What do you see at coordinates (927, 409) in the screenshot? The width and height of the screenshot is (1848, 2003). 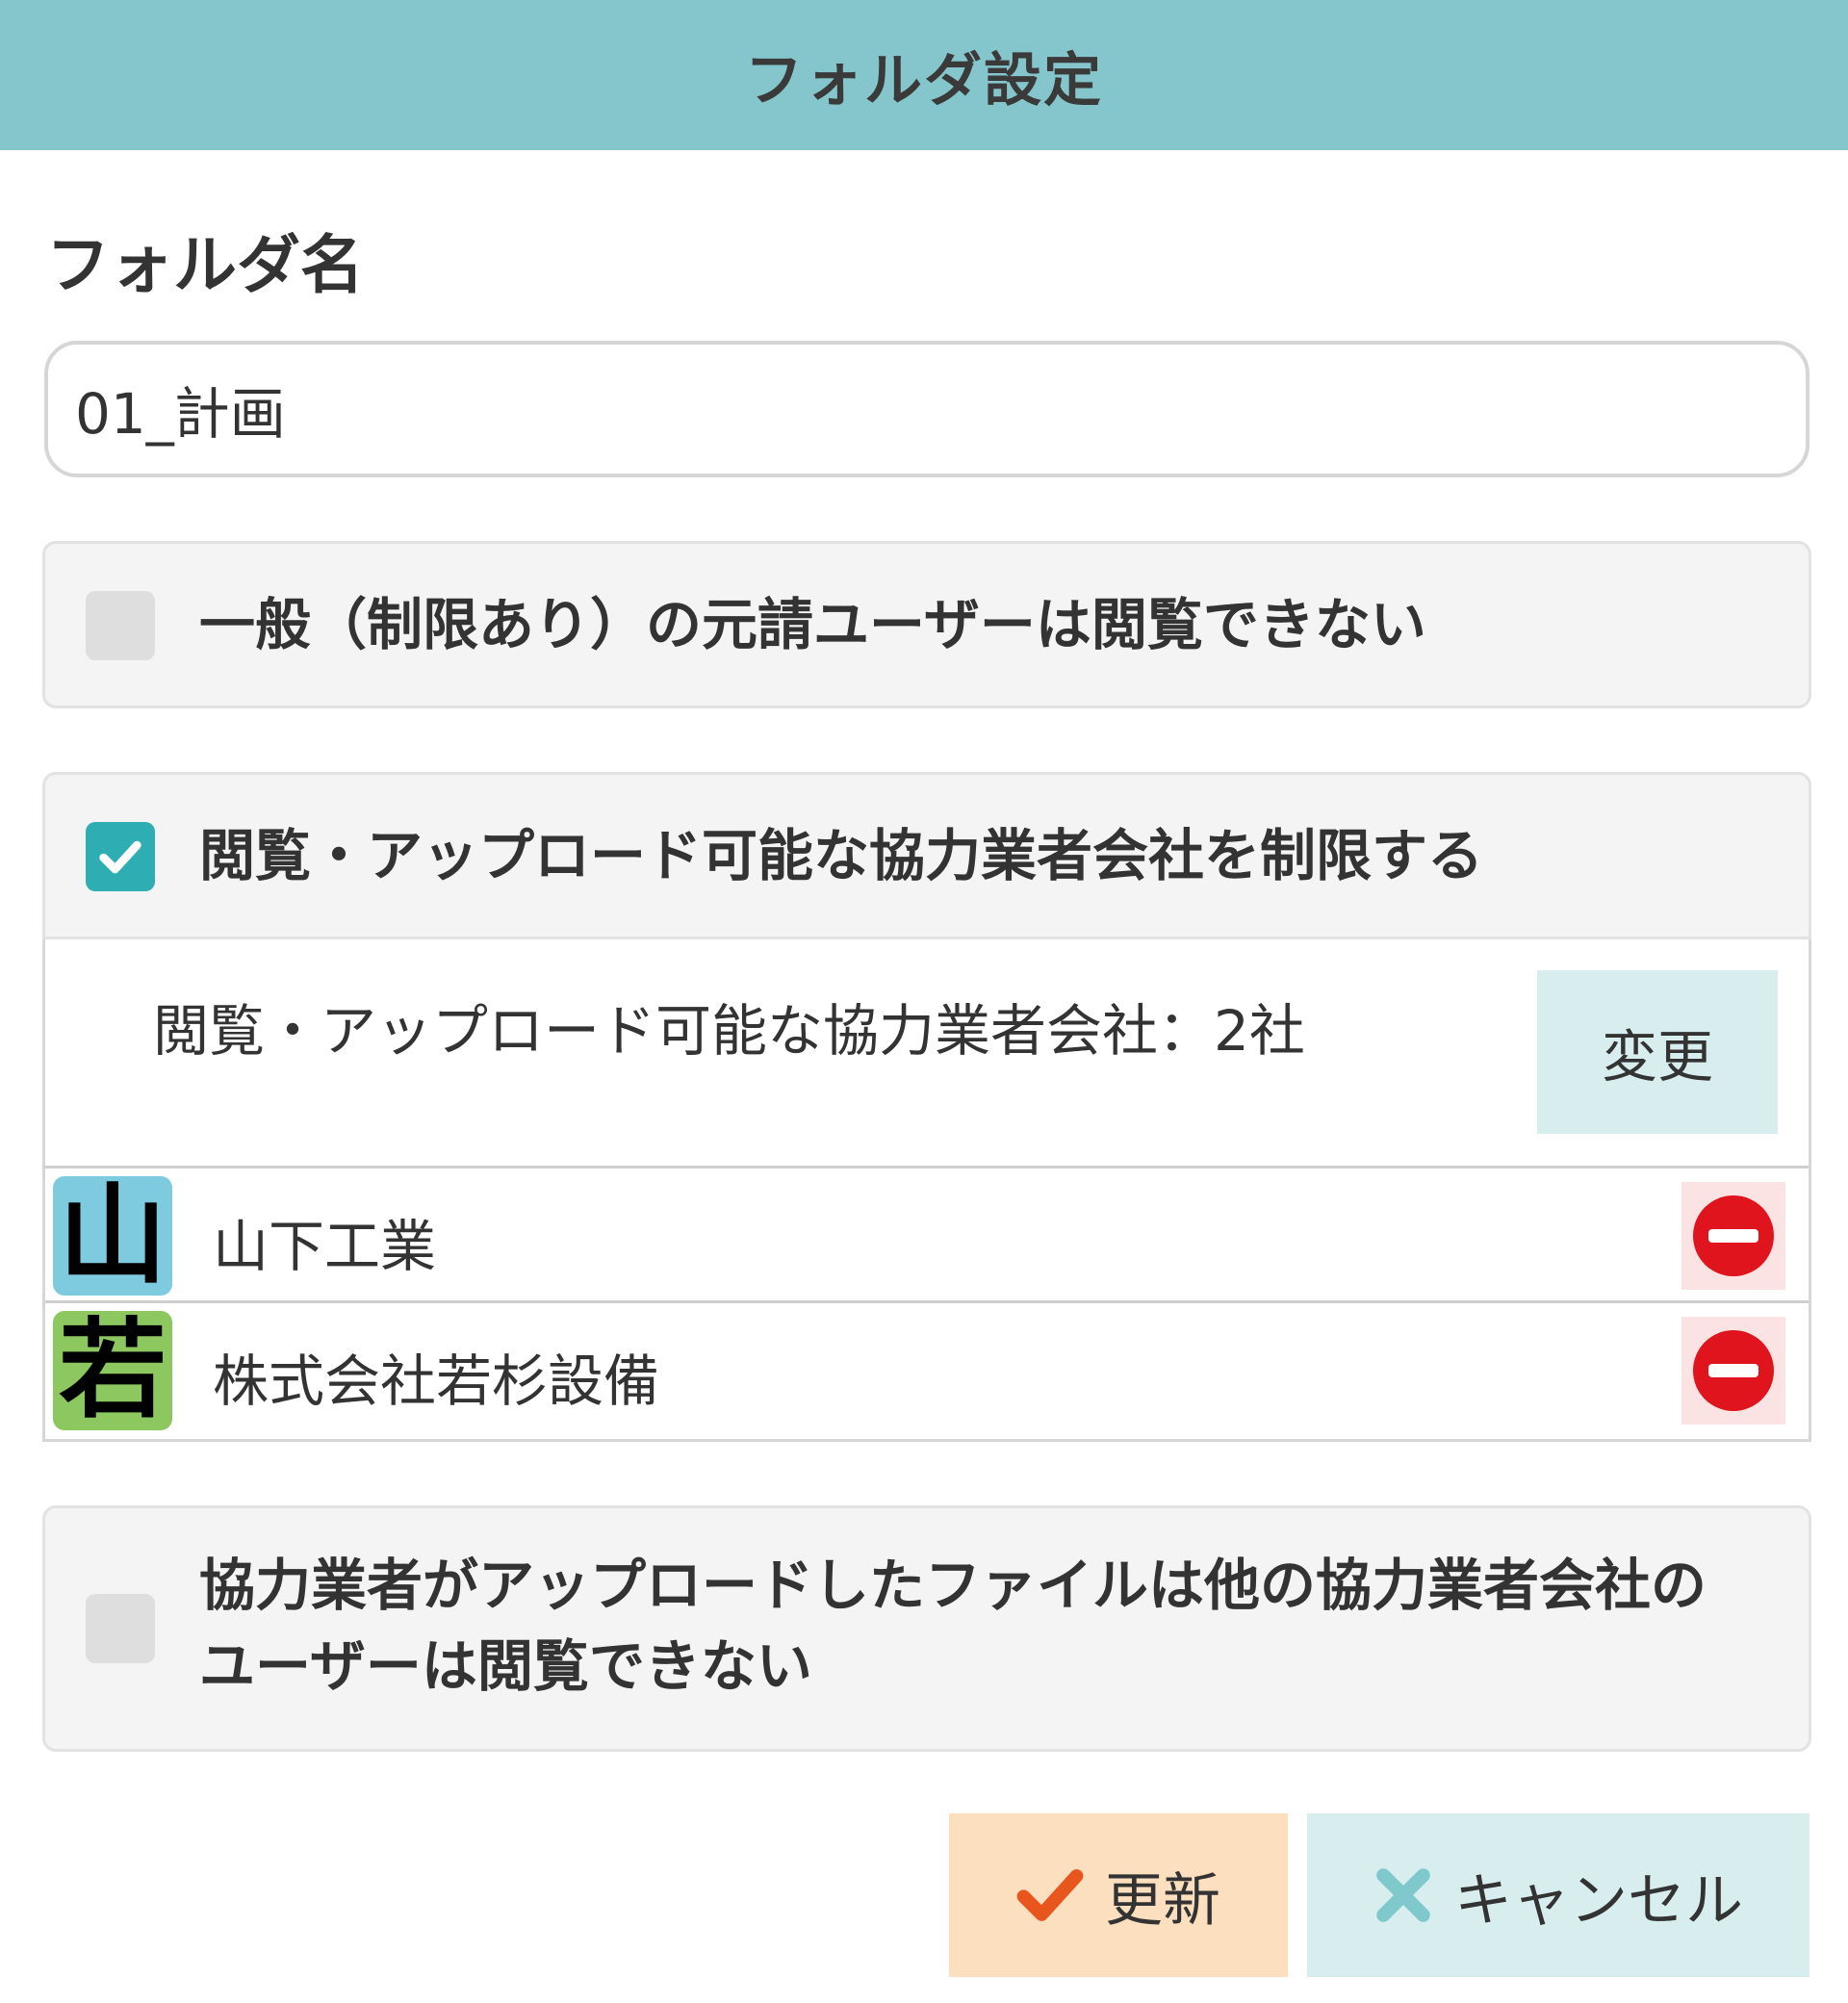 I see `folder-name-input` at bounding box center [927, 409].